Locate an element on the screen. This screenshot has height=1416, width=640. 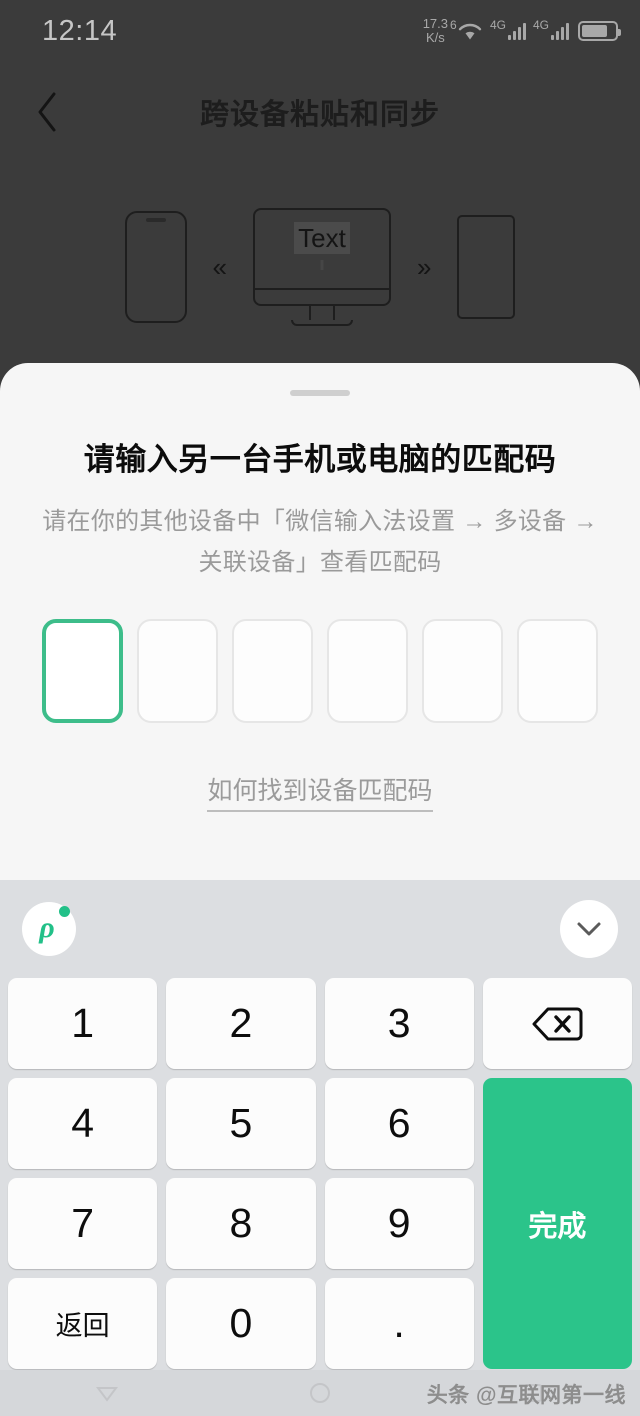
chevron-left-icon is located at coordinates (47, 112).